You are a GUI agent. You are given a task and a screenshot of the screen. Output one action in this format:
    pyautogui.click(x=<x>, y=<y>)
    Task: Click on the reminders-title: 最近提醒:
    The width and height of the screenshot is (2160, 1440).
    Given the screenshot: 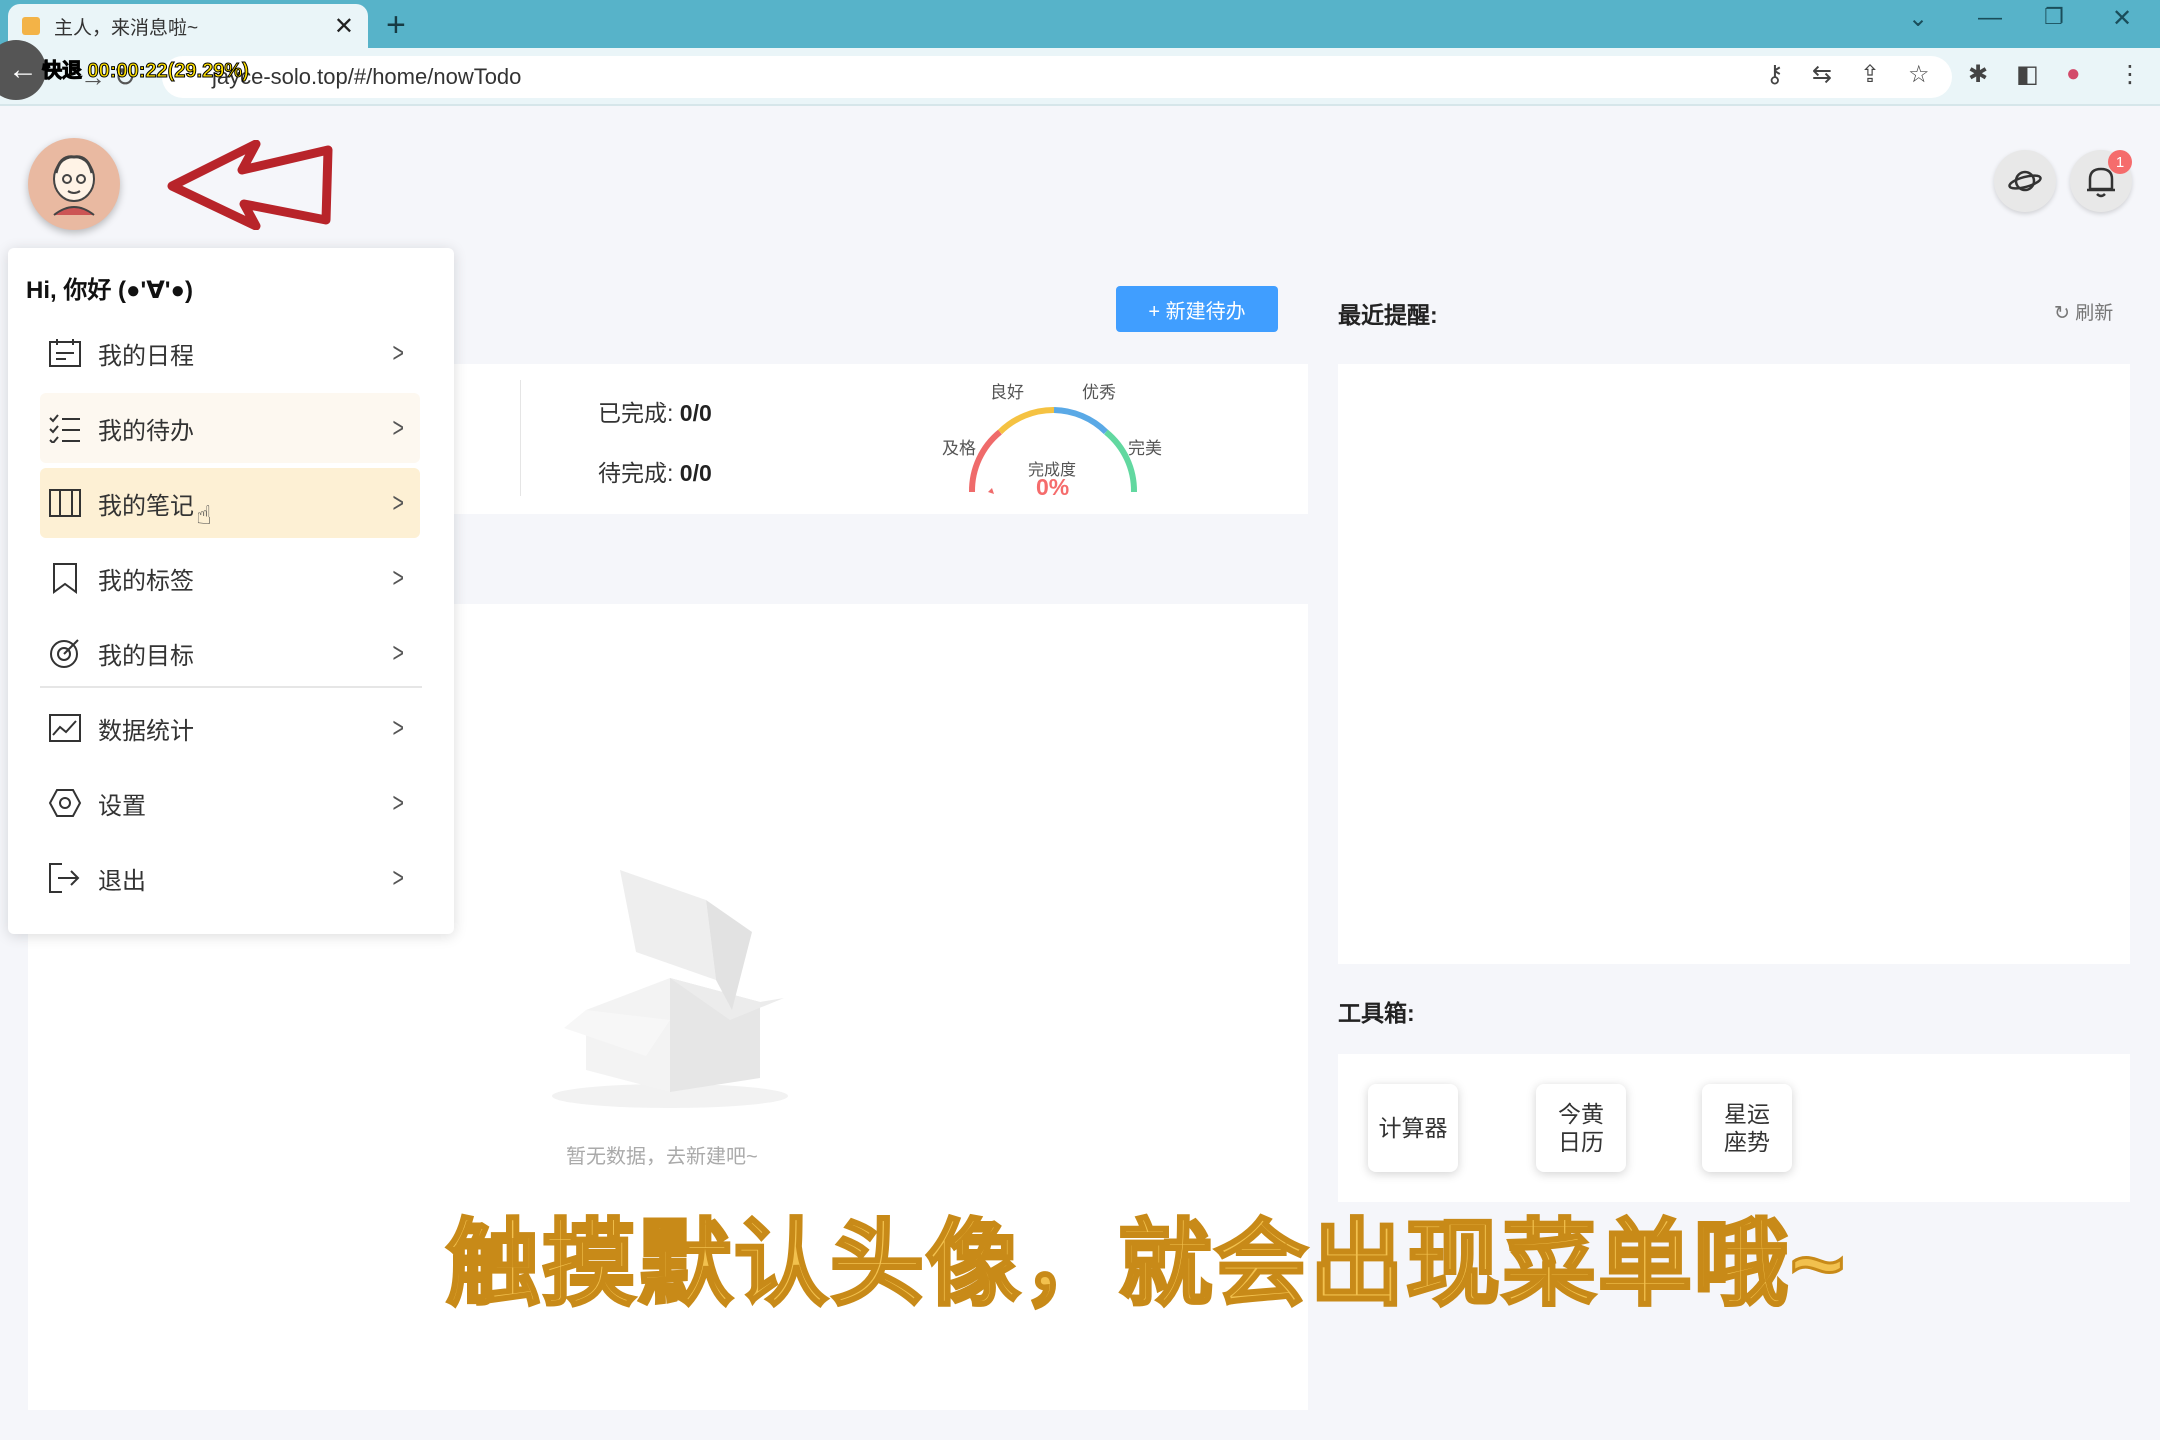 What is the action you would take?
    pyautogui.click(x=1388, y=315)
    